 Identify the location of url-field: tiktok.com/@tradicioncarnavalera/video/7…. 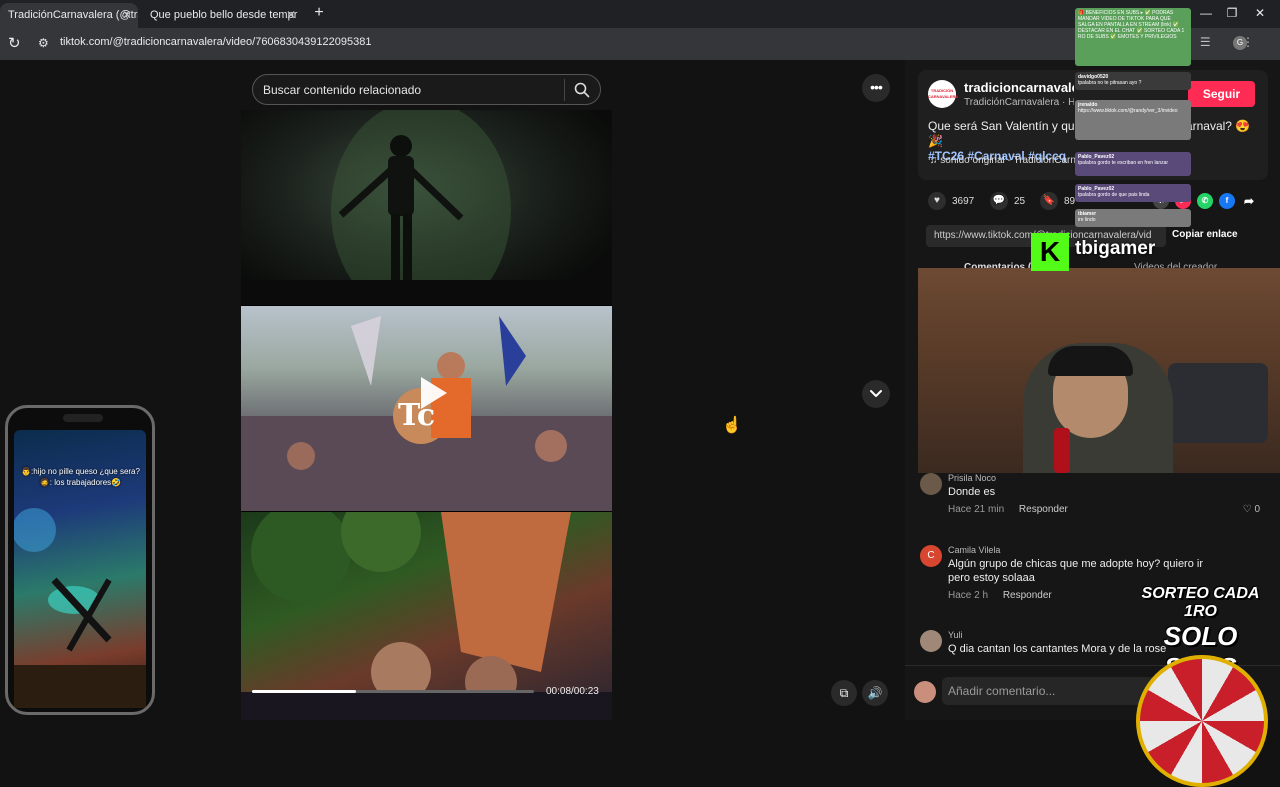
(215, 42).